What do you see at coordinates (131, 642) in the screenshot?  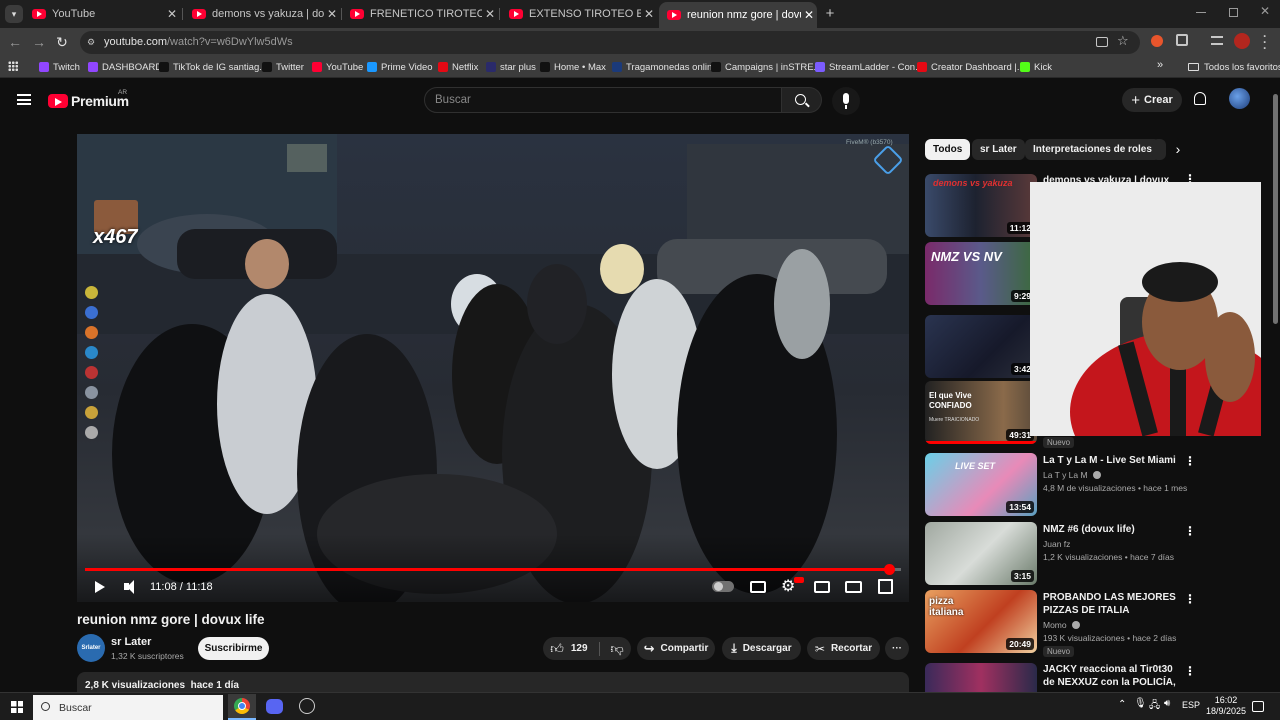 I see `channel-name: sr Later` at bounding box center [131, 642].